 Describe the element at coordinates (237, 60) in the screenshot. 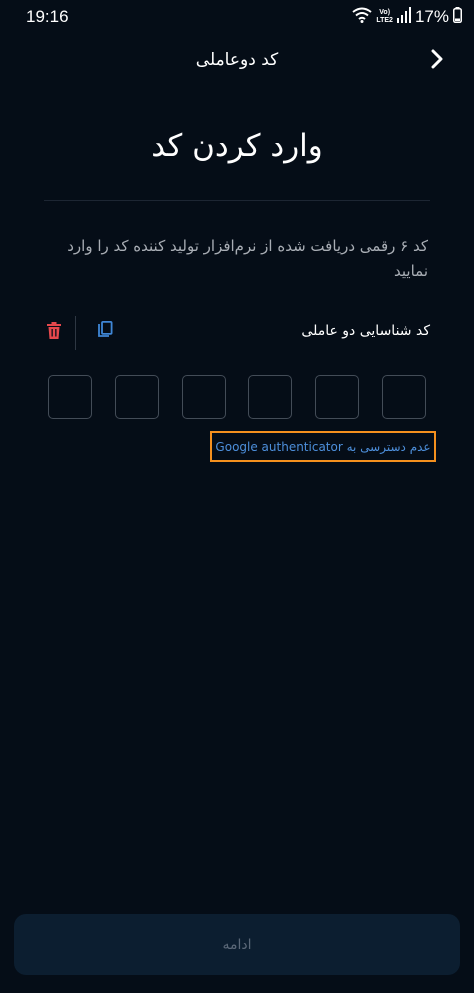

I see `header-title: کد دوعاملی` at that location.